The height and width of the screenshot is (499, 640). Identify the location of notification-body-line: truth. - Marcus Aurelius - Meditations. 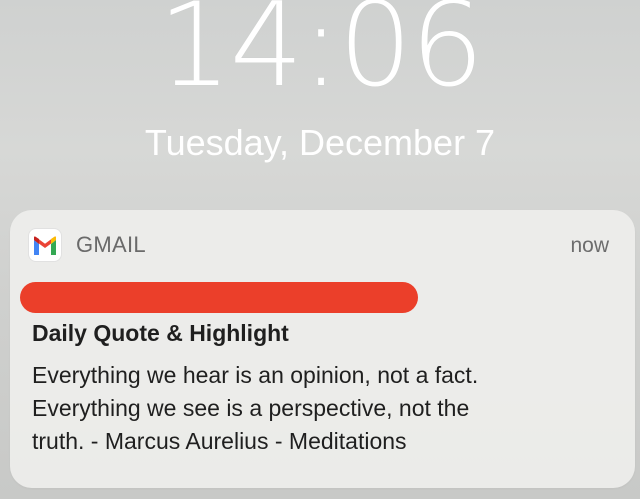
(219, 441).